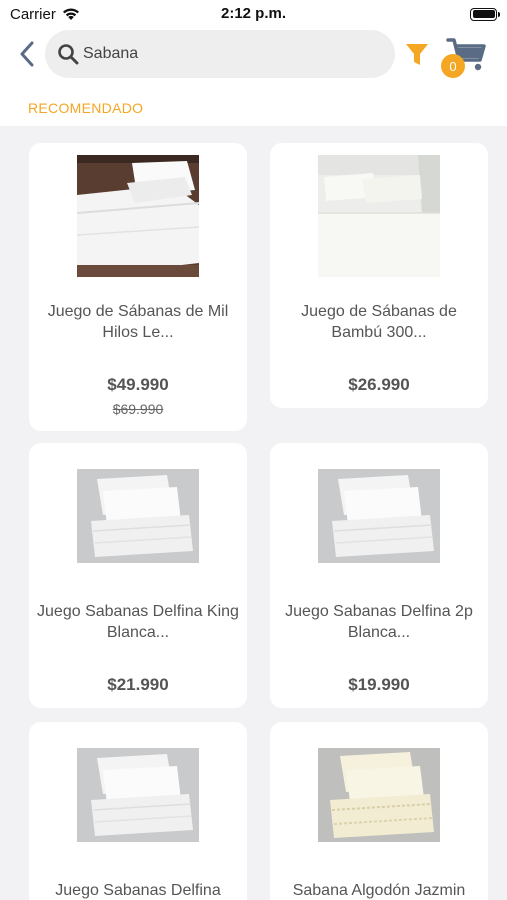  Describe the element at coordinates (138, 684) in the screenshot. I see `product-price: $21.990` at that location.